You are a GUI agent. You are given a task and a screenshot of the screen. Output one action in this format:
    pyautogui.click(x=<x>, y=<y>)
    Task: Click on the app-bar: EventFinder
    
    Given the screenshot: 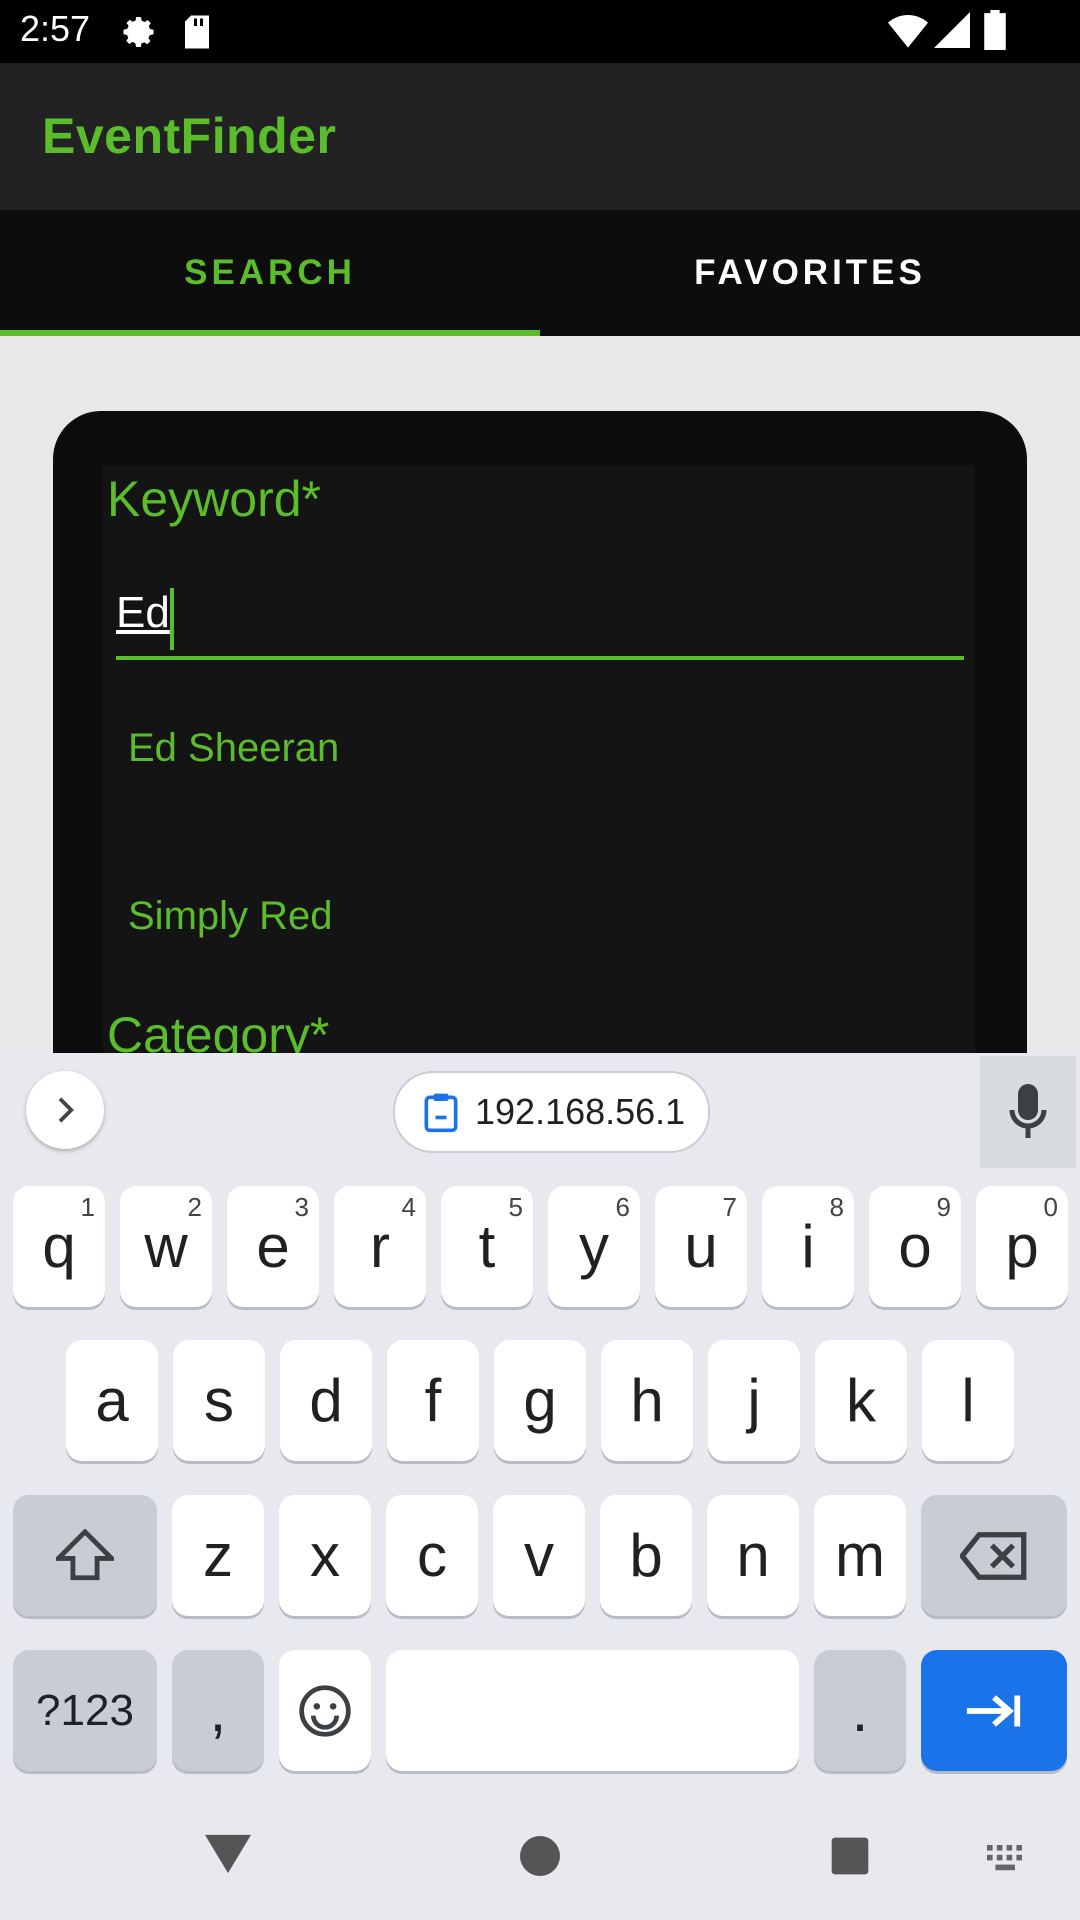 What is the action you would take?
    pyautogui.click(x=540, y=136)
    